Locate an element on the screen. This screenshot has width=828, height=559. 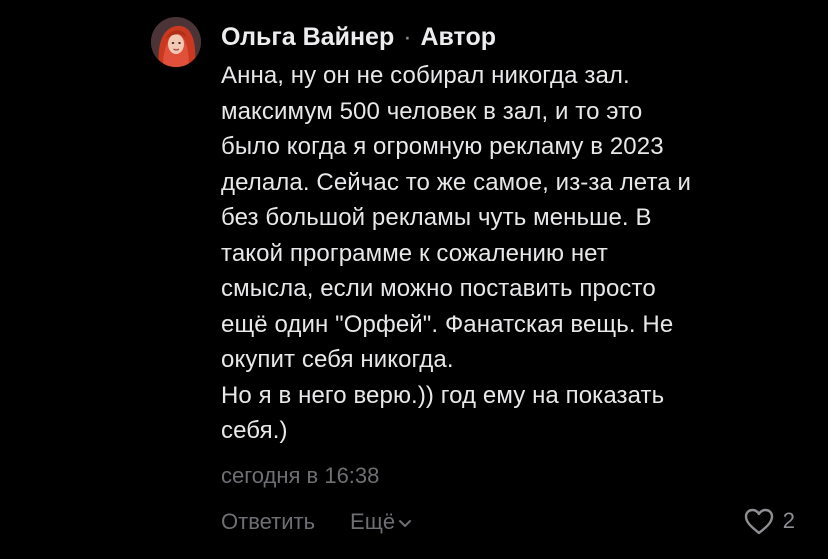
heart-outline-icon is located at coordinates (763, 521).